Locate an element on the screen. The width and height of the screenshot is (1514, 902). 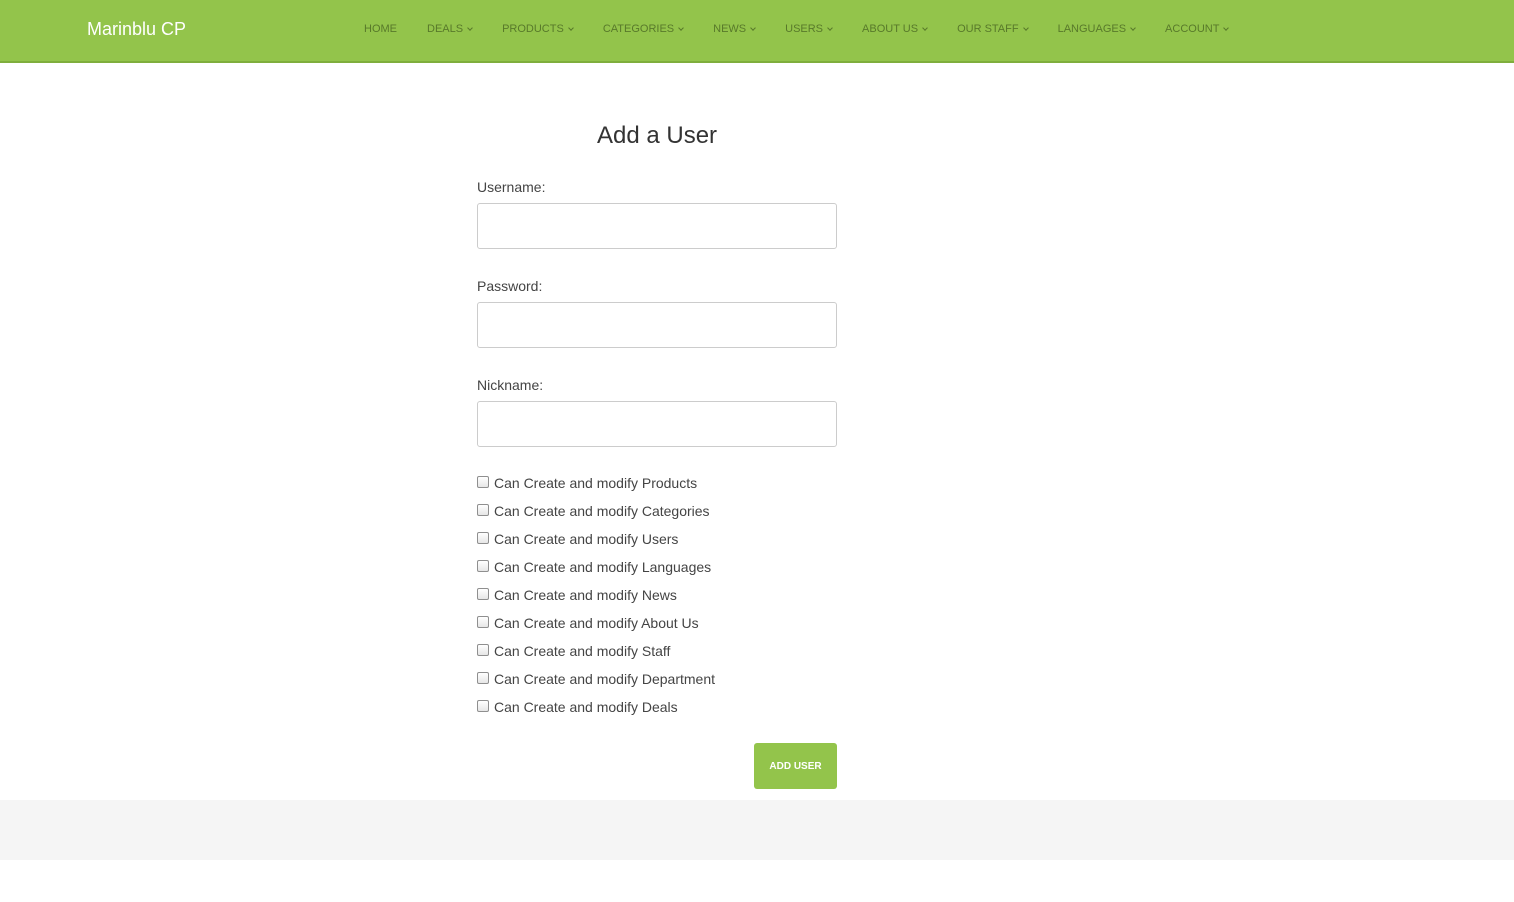
password-label: Password: is located at coordinates (510, 286).